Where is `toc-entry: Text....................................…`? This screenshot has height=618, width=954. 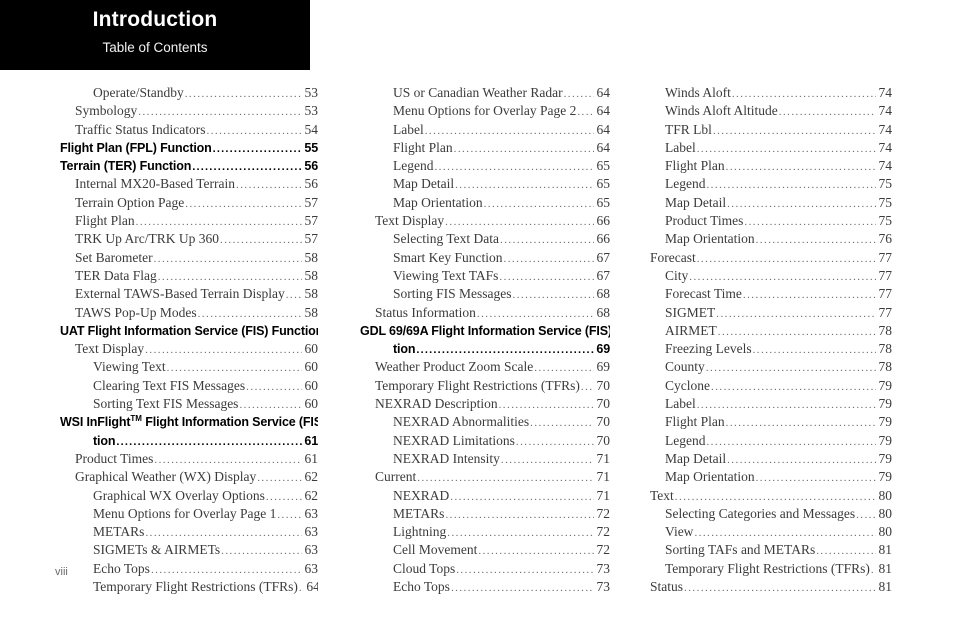 toc-entry: Text....................................… is located at coordinates (771, 496).